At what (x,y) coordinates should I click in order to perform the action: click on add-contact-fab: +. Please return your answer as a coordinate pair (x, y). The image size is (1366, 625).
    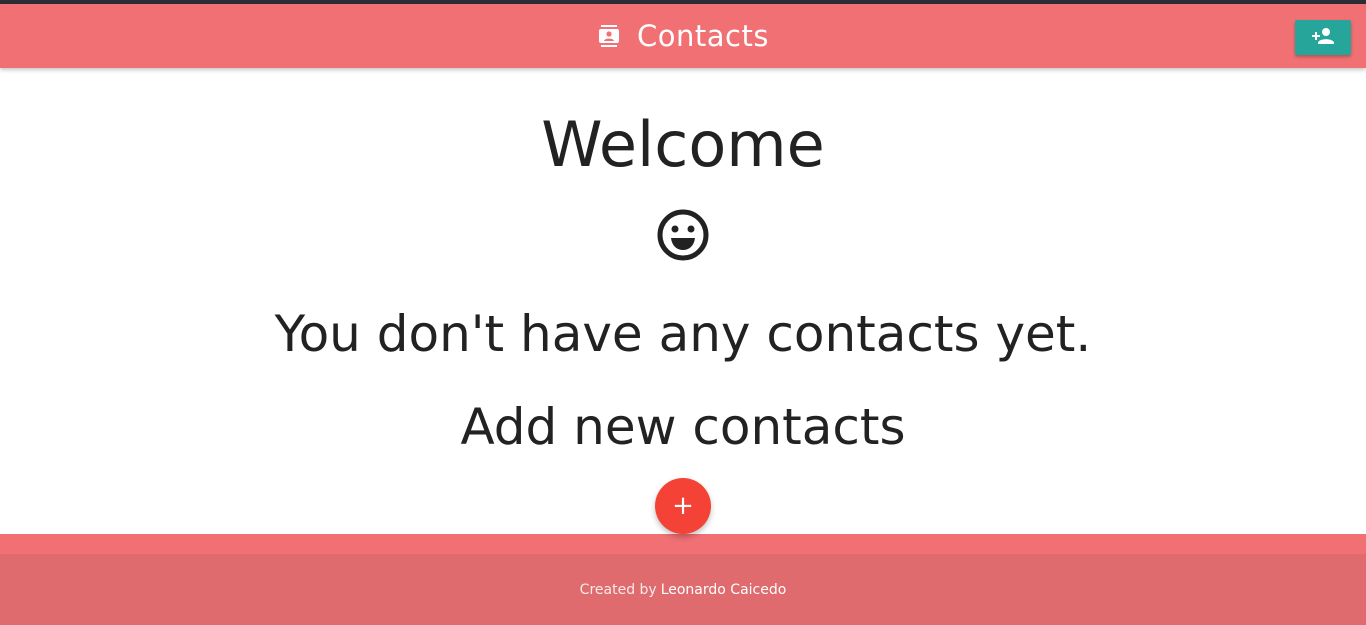
    Looking at the image, I should click on (683, 506).